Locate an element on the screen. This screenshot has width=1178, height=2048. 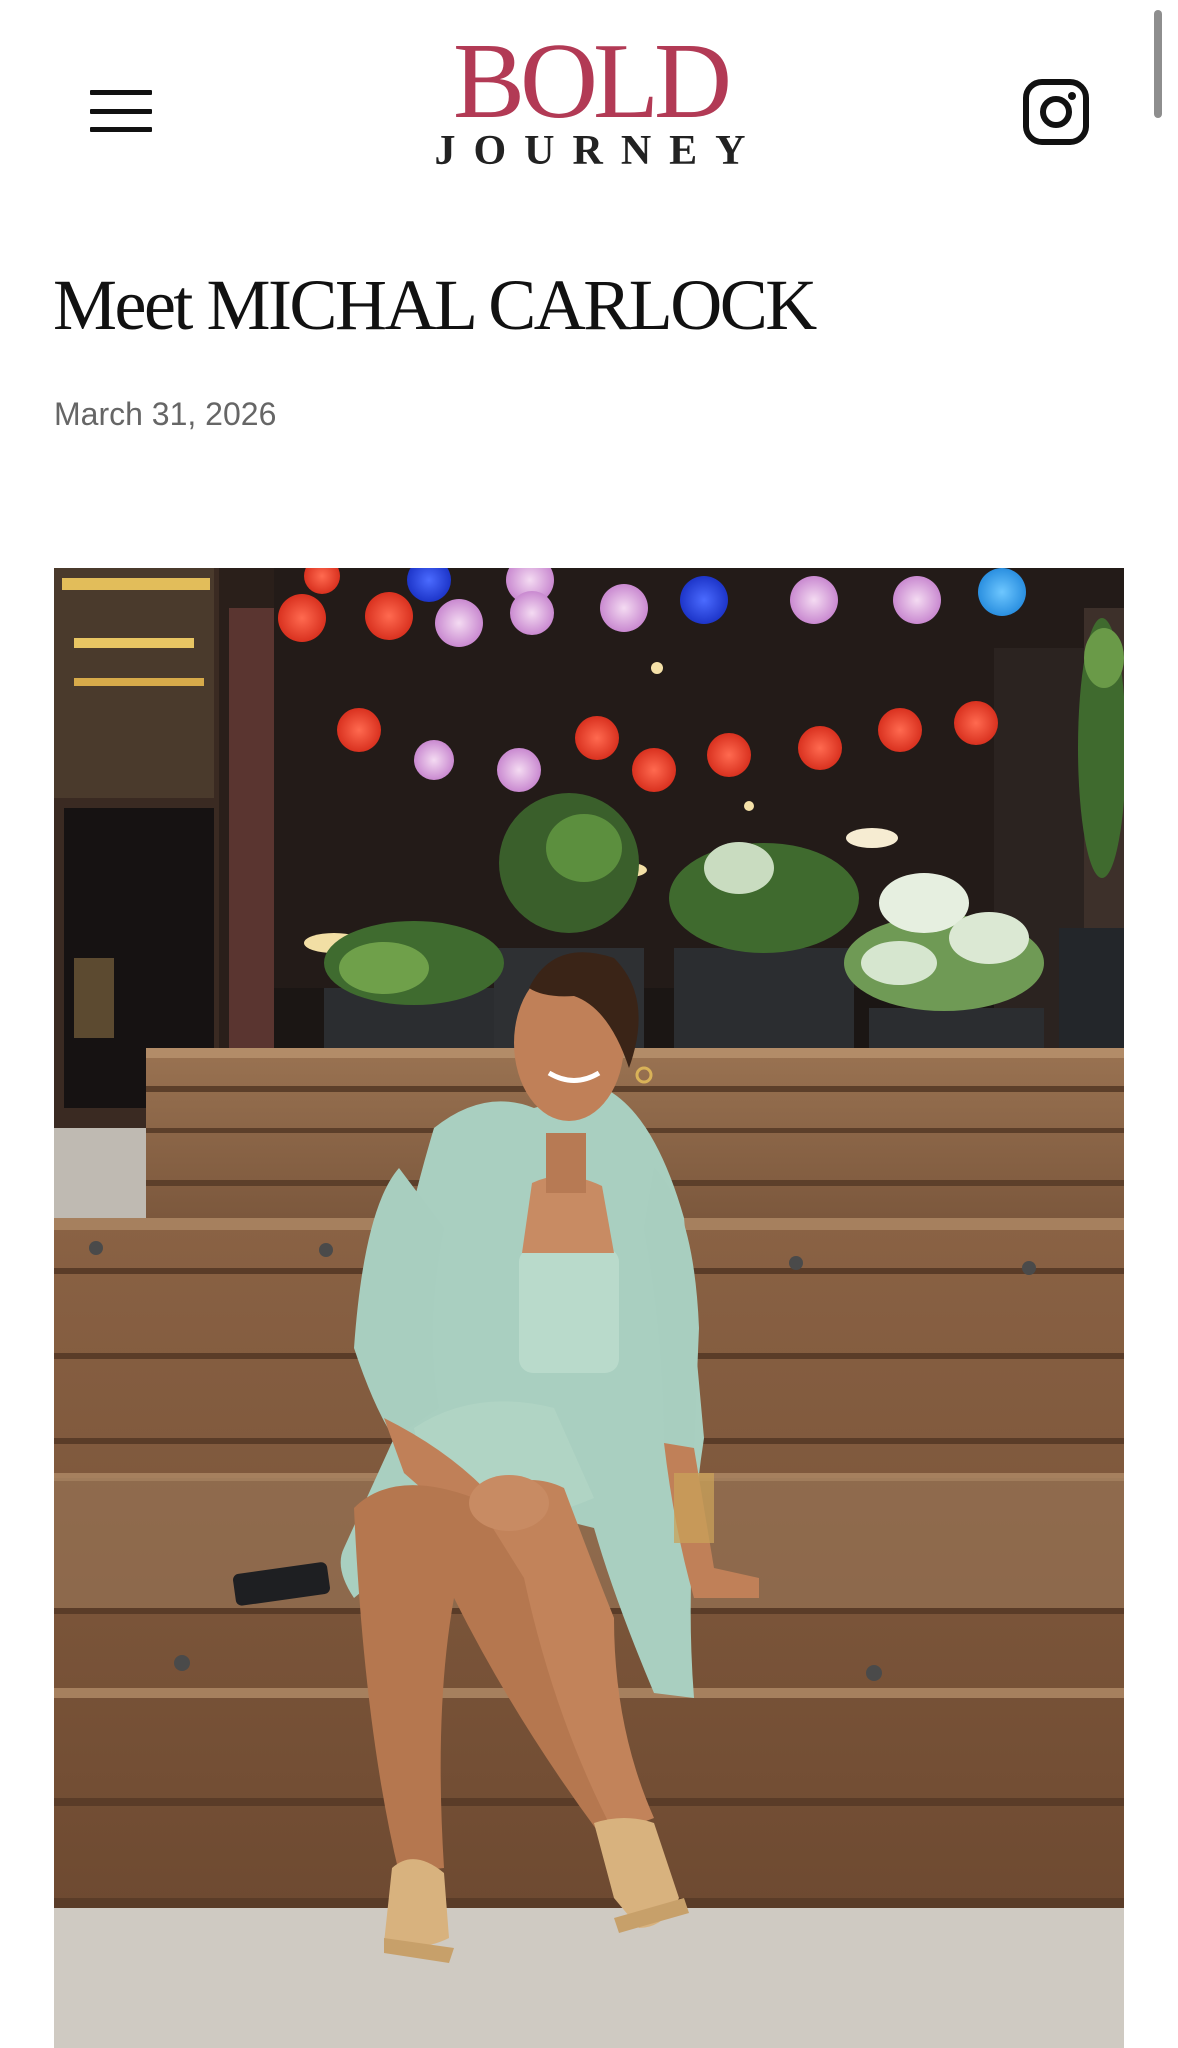
article-date: March 31, 2026 is located at coordinates (165, 414).